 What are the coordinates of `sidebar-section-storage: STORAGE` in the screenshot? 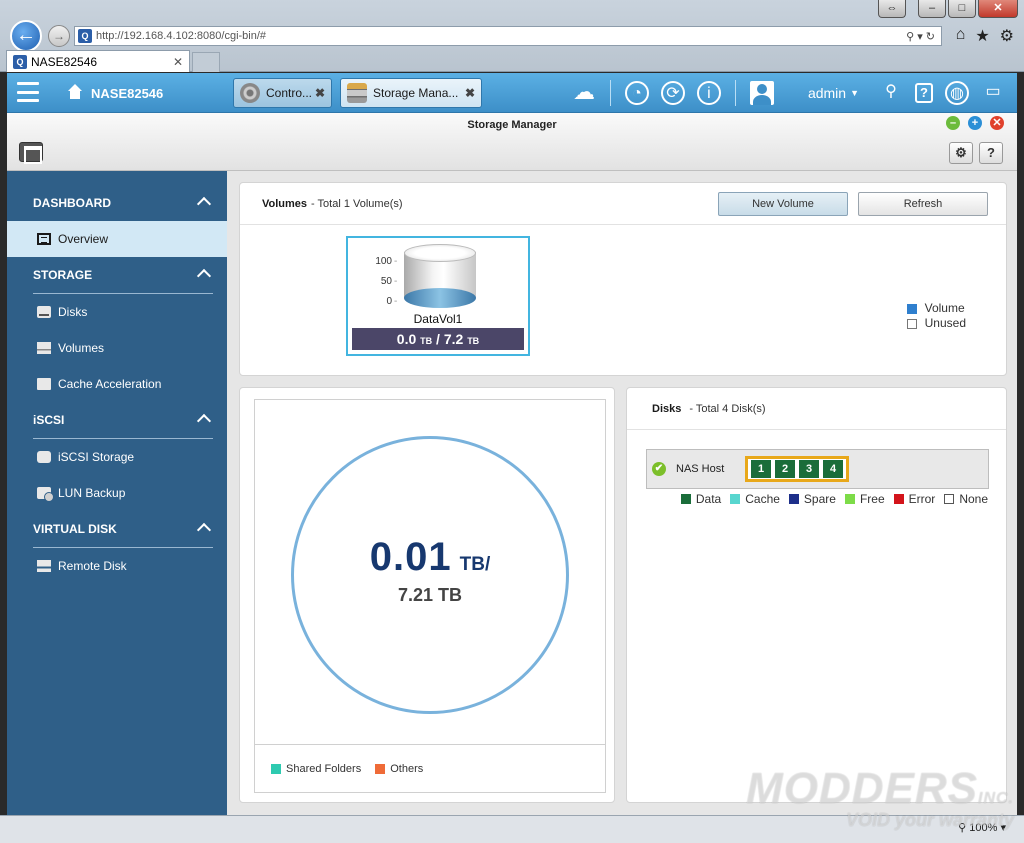 It's located at (117, 275).